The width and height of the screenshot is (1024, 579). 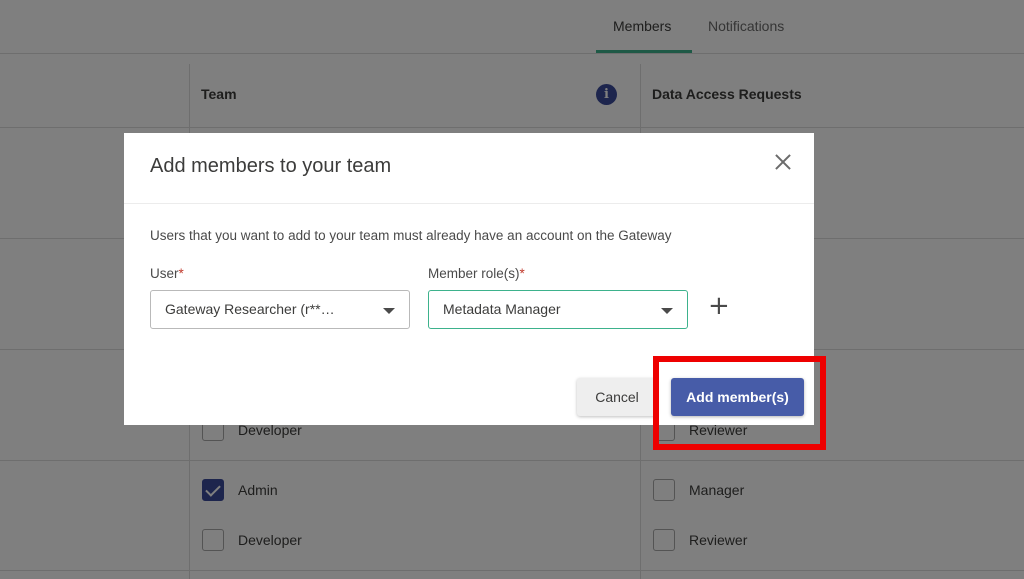 I want to click on user-label-text: User, so click(x=164, y=273).